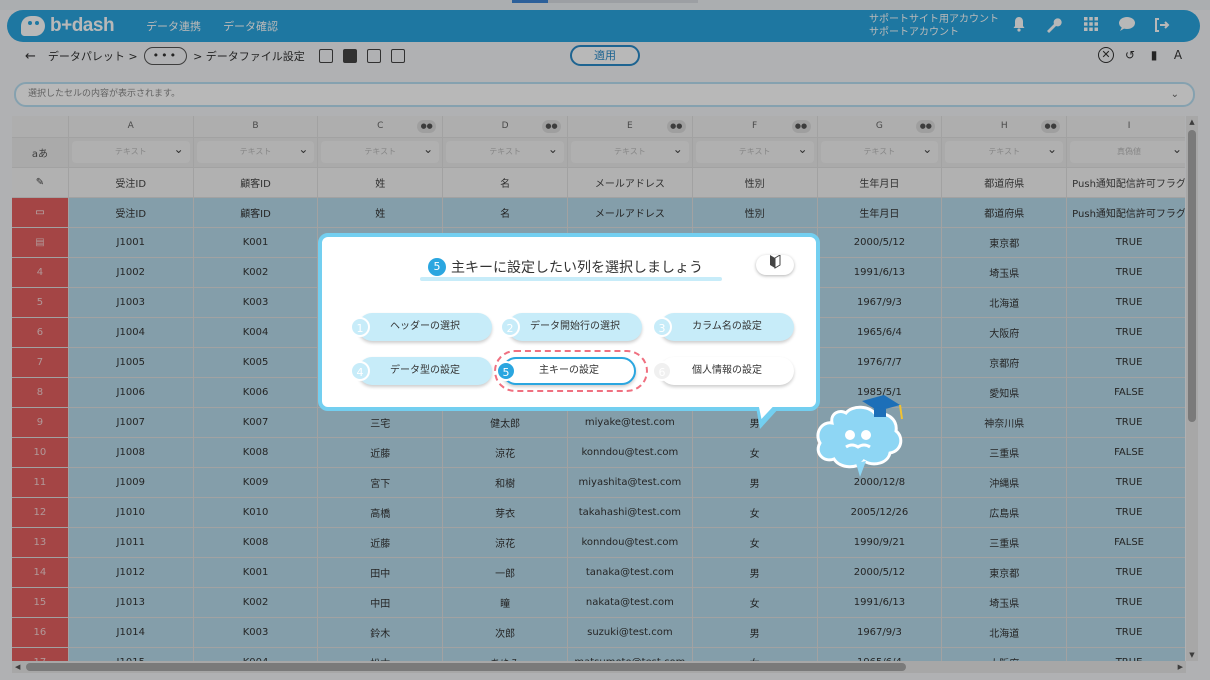 The width and height of the screenshot is (1210, 680). I want to click on title-text: 主キーに設定したい列を選択しましょう, so click(577, 268).